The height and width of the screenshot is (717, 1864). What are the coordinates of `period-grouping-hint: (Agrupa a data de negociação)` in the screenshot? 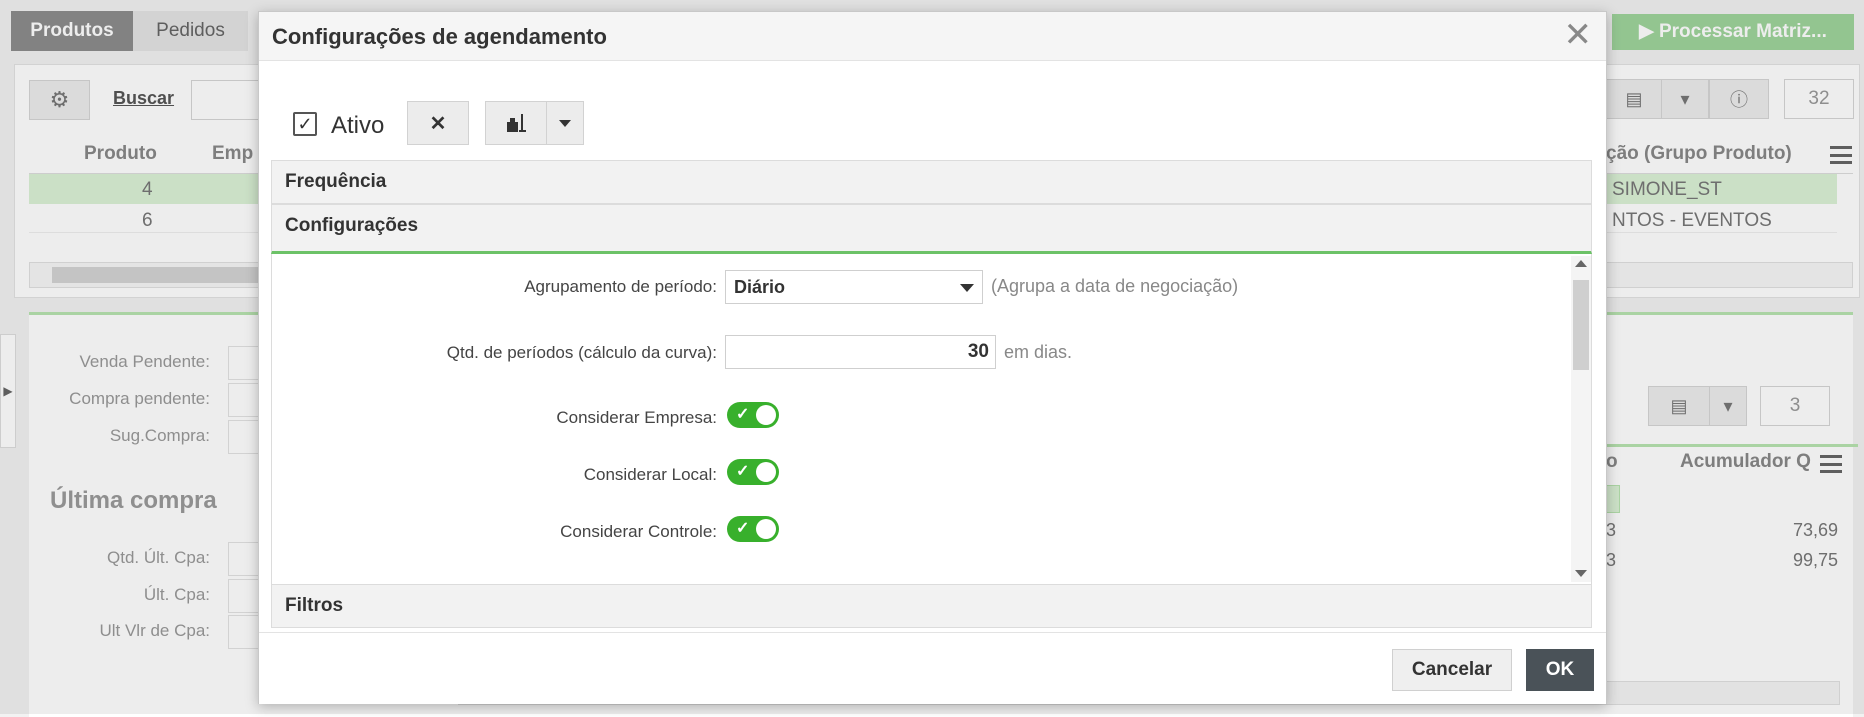 It's located at (1115, 286).